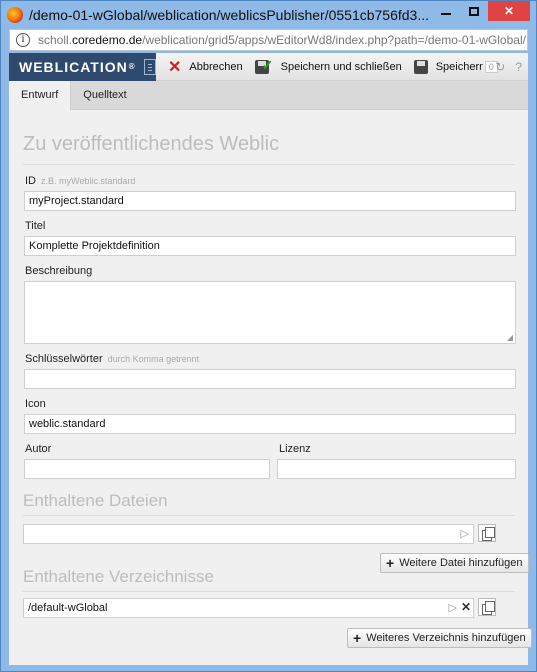  What do you see at coordinates (510, 337) in the screenshot?
I see `resize-handle-icon: ◢` at bounding box center [510, 337].